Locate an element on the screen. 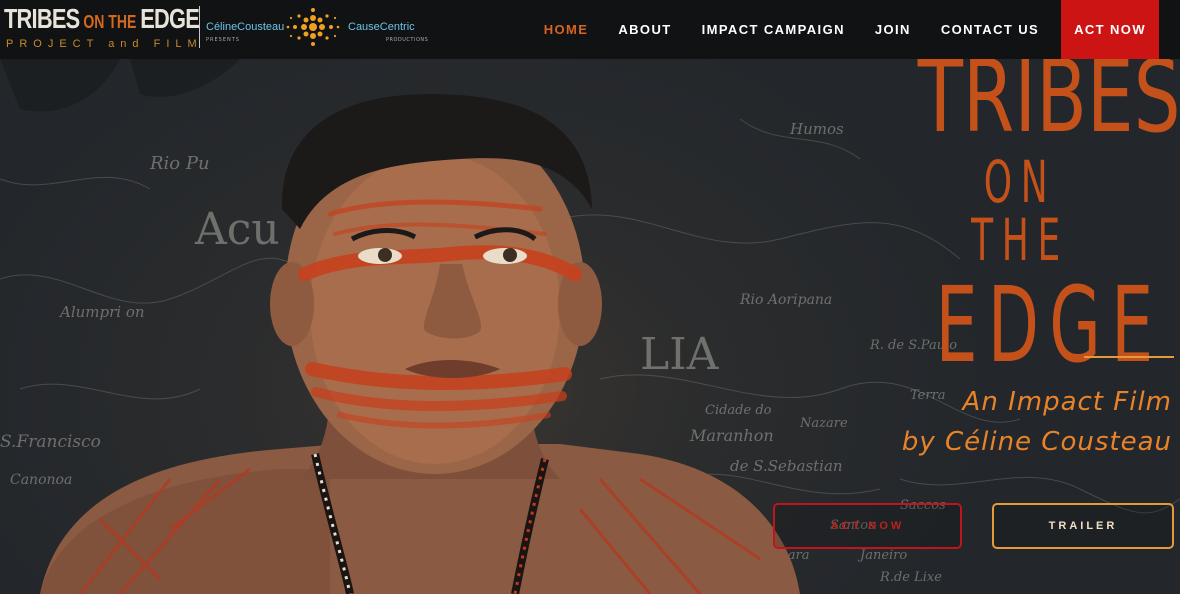 This screenshot has height=594, width=1180. map-label: Canonoa is located at coordinates (41, 480).